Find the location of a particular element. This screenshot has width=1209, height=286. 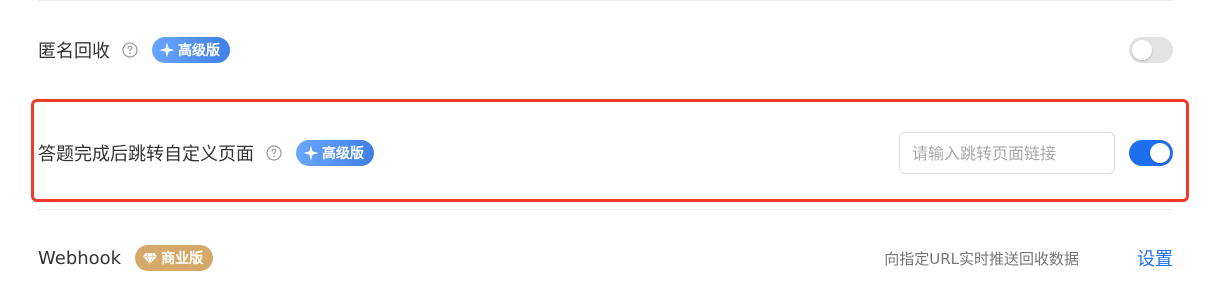

webhook-description: 向指定URL实时推送回收数据 is located at coordinates (981, 258).